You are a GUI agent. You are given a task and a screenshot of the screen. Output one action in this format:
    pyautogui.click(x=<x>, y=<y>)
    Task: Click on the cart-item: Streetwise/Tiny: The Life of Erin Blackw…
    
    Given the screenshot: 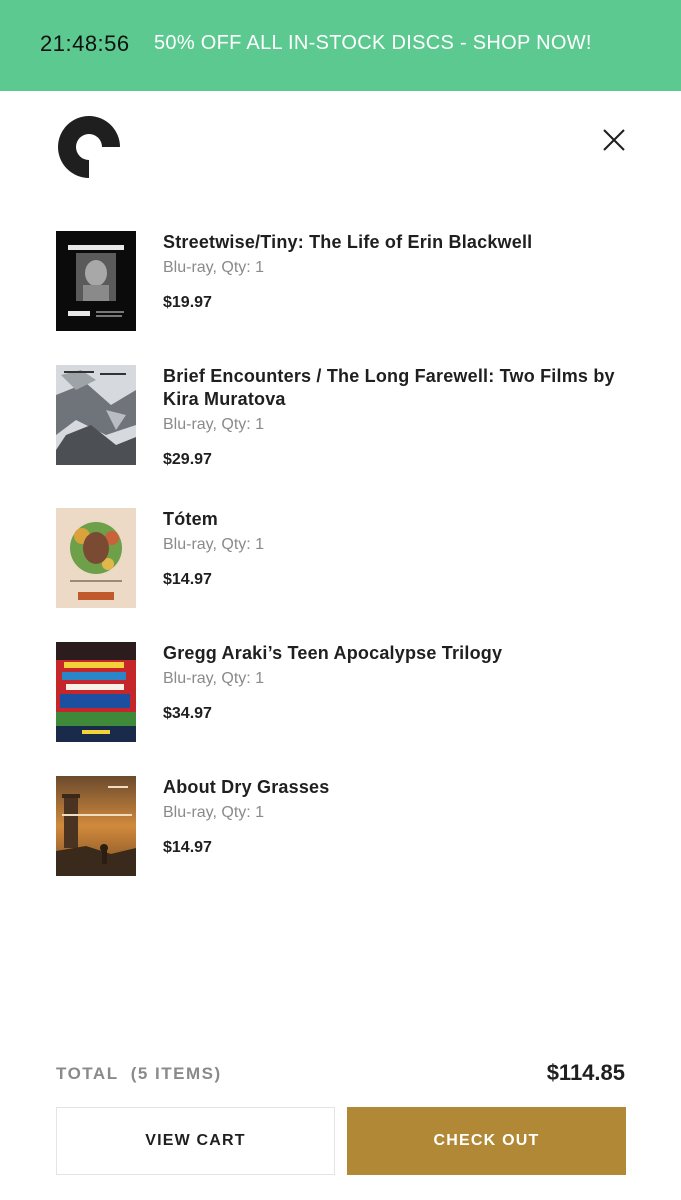 What is the action you would take?
    pyautogui.click(x=341, y=281)
    